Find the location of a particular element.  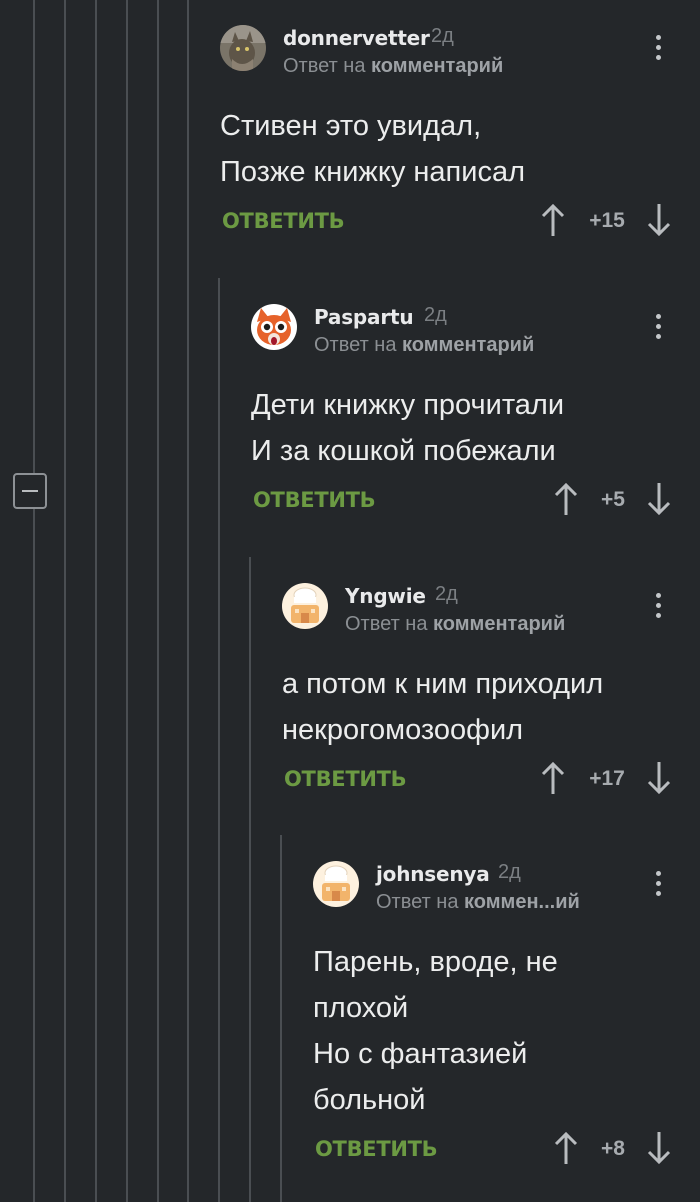

comment-line: а потом к ним приходил is located at coordinates (443, 684).